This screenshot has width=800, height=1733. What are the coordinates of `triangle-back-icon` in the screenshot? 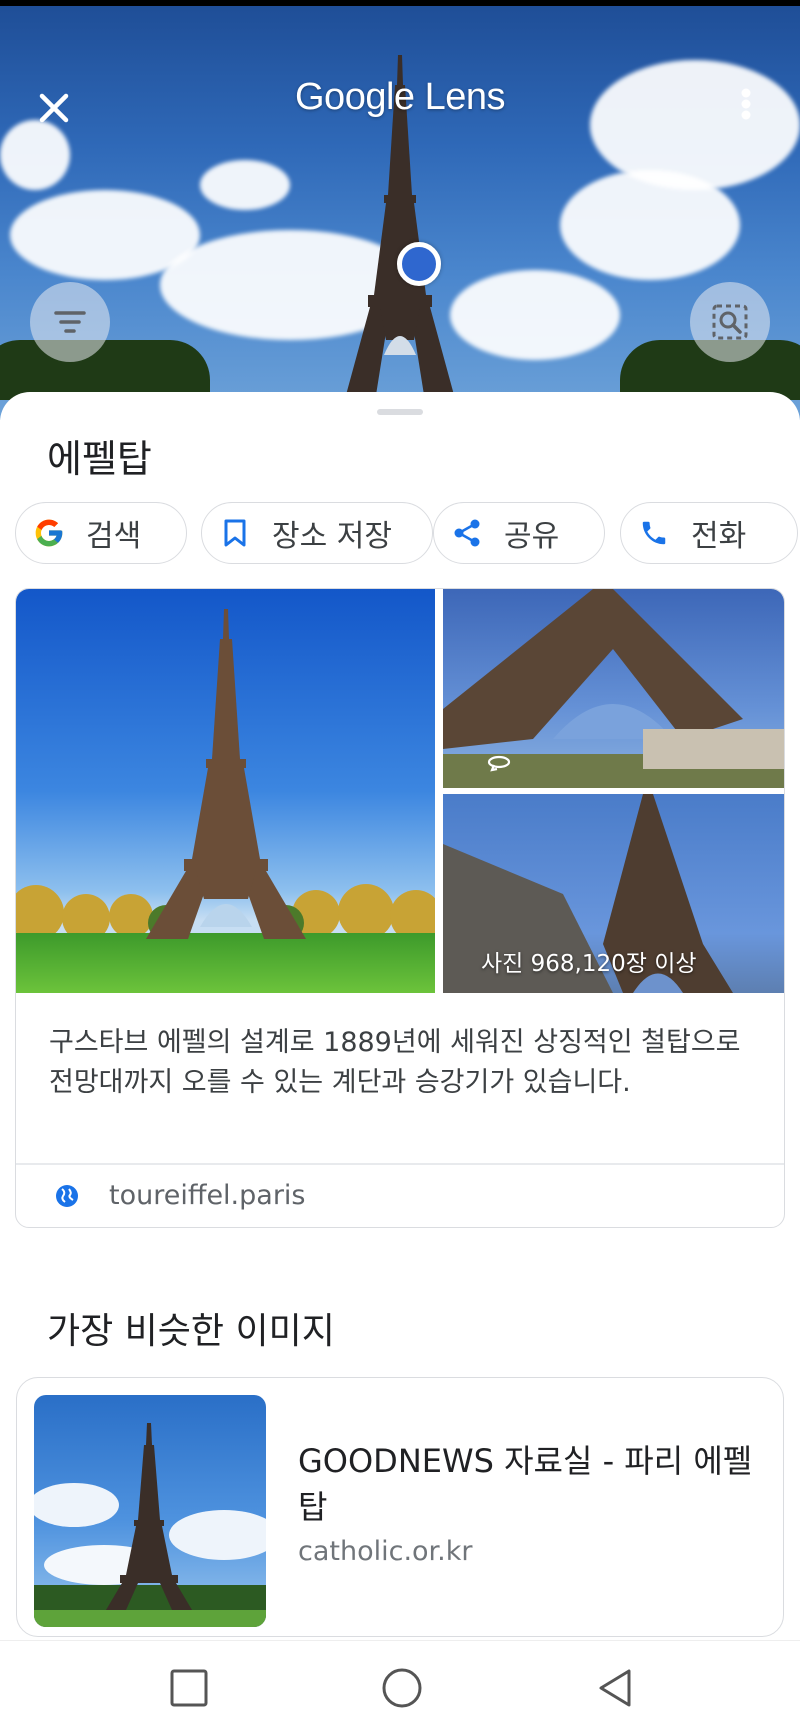 It's located at (615, 1688).